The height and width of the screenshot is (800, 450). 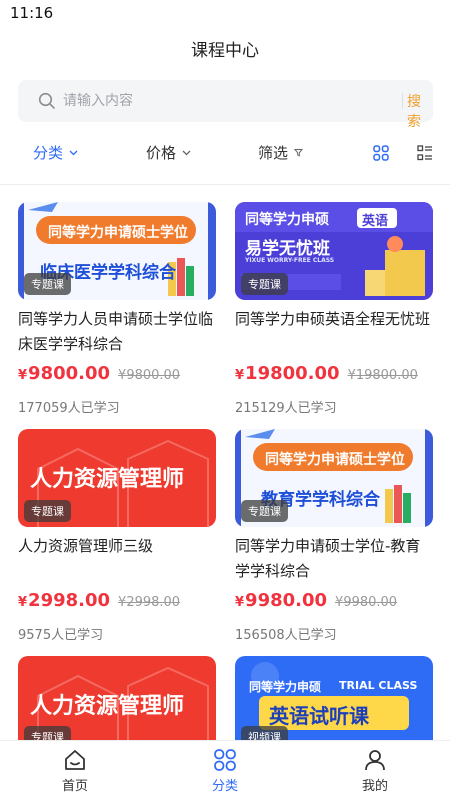 I want to click on course-title: 同等学力申请硕士学位-教育学学科综合, so click(x=328, y=558).